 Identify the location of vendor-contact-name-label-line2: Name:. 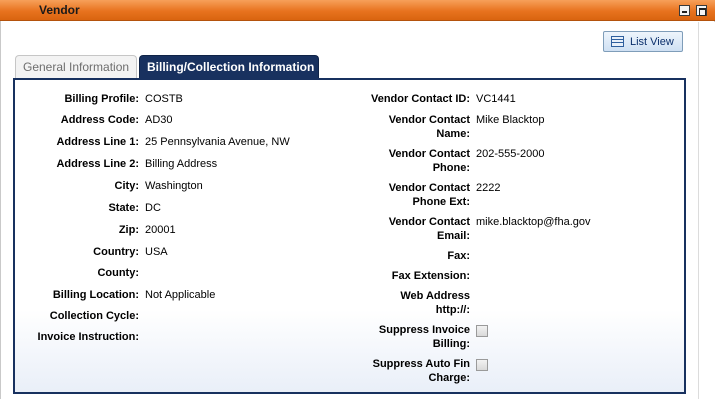
(453, 134).